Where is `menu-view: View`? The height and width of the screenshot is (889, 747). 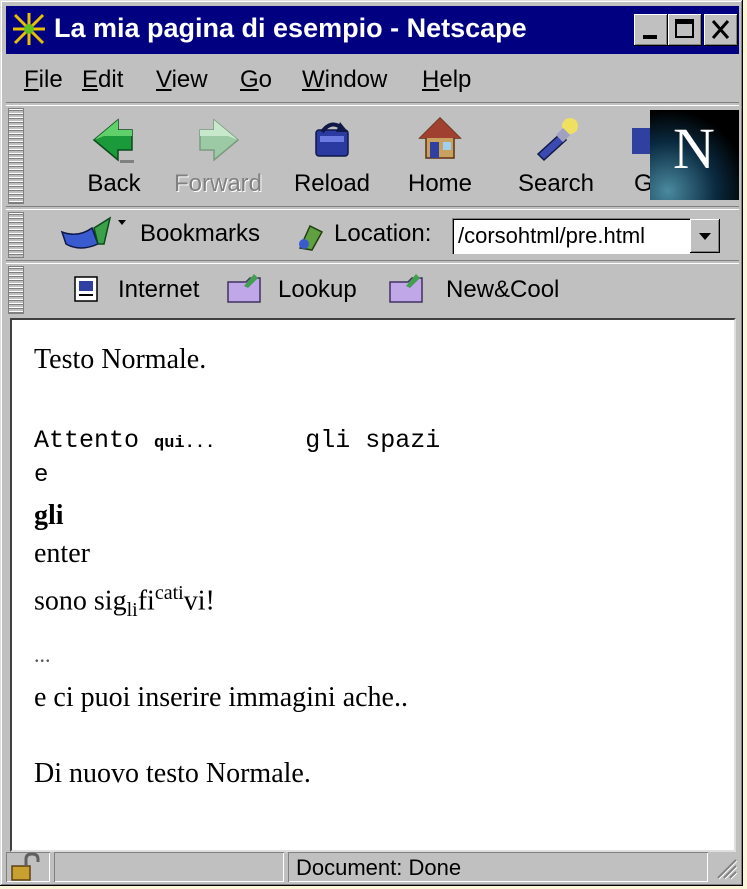
menu-view: View is located at coordinates (182, 80).